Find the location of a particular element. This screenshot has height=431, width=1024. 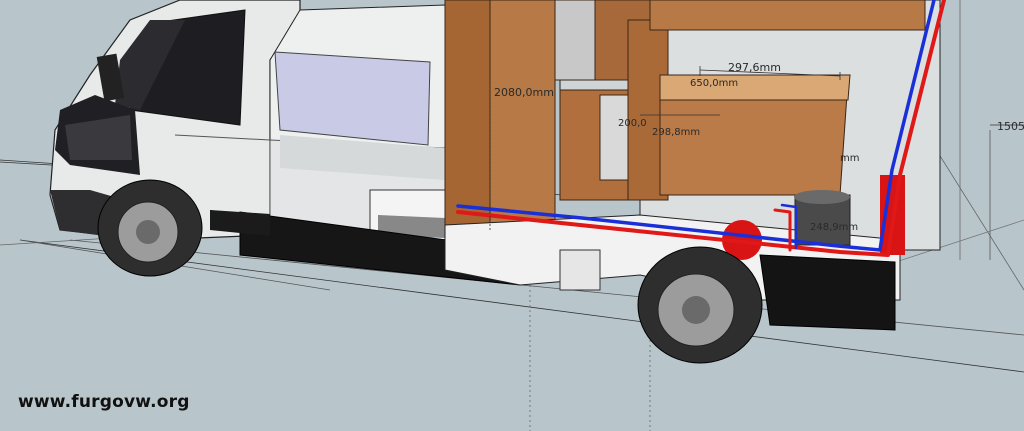

watermark: www.furgovw.org is located at coordinates (104, 402).